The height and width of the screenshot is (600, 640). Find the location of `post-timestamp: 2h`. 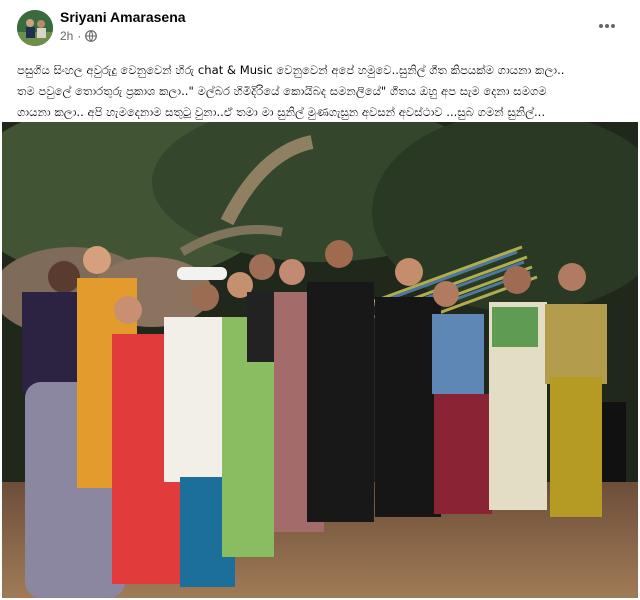

post-timestamp: 2h is located at coordinates (66, 36).